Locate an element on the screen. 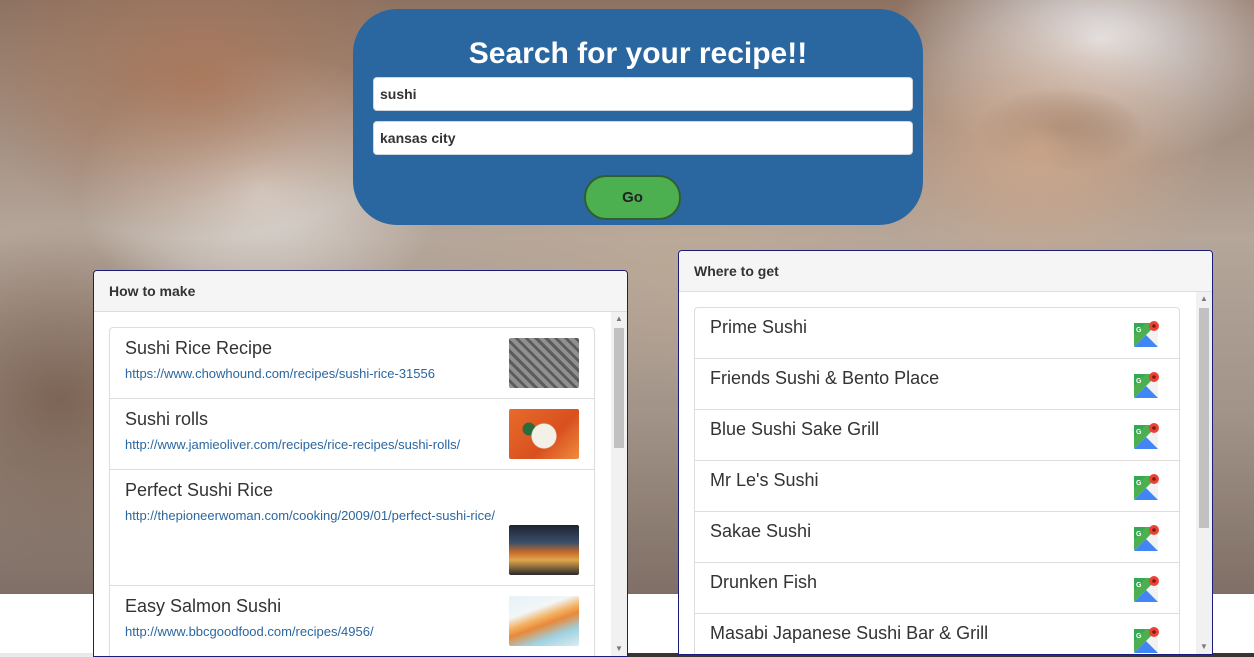  place-item: Friends Sushi & Bento Place G is located at coordinates (937, 384).